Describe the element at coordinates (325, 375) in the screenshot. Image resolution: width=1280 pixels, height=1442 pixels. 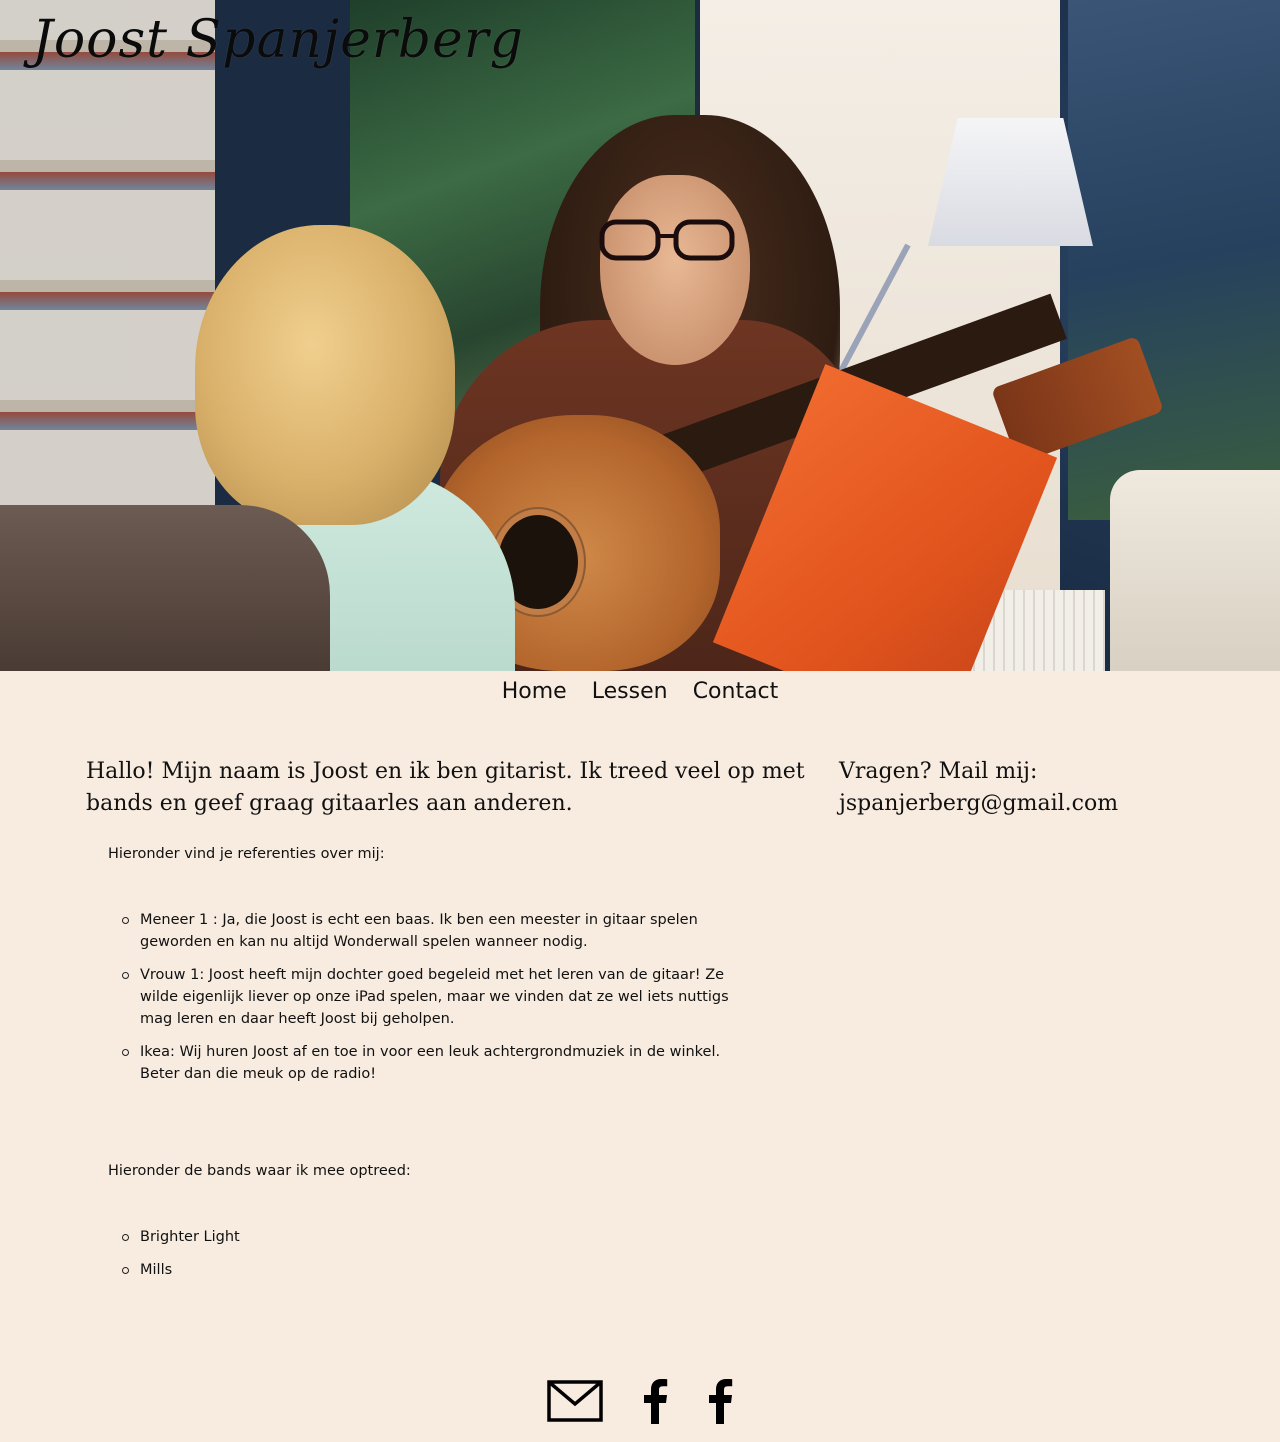
I see `student-hair` at that location.